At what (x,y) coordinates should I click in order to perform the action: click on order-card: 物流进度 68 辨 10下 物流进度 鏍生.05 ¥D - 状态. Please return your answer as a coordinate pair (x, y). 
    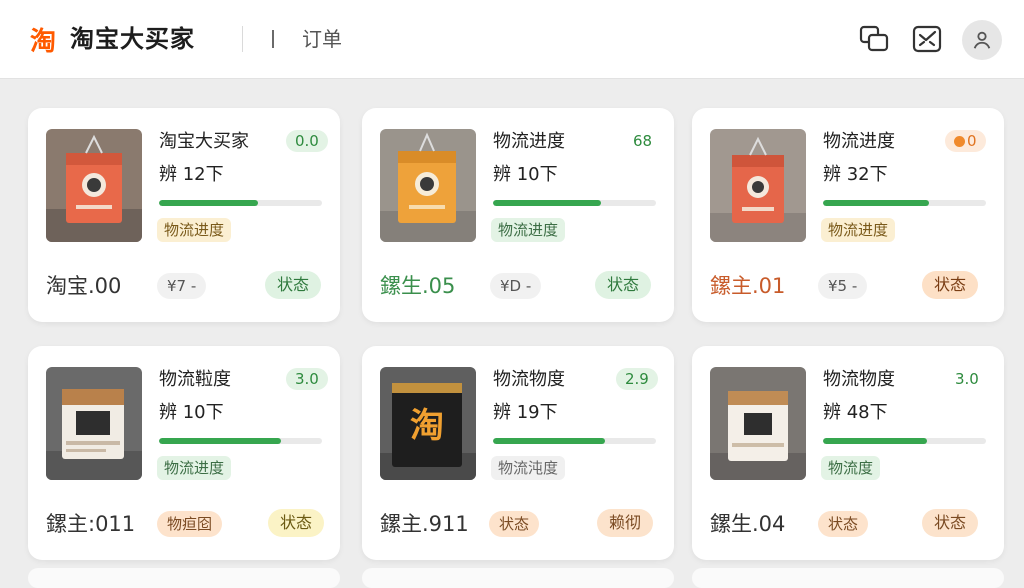
    Looking at the image, I should click on (518, 215).